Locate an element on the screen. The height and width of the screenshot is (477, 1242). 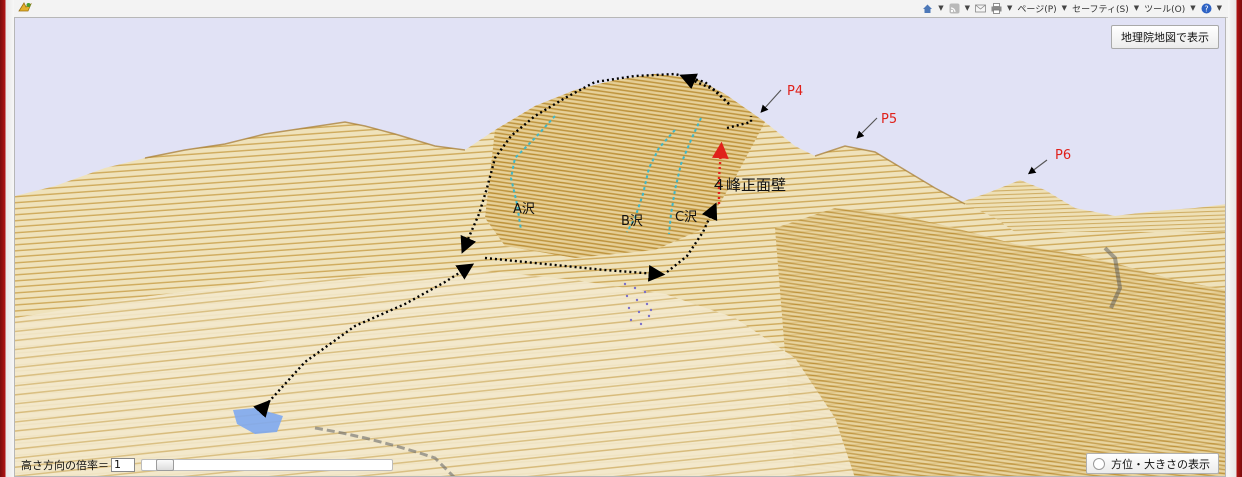
label-a-sawa: A沢 is located at coordinates (524, 209).